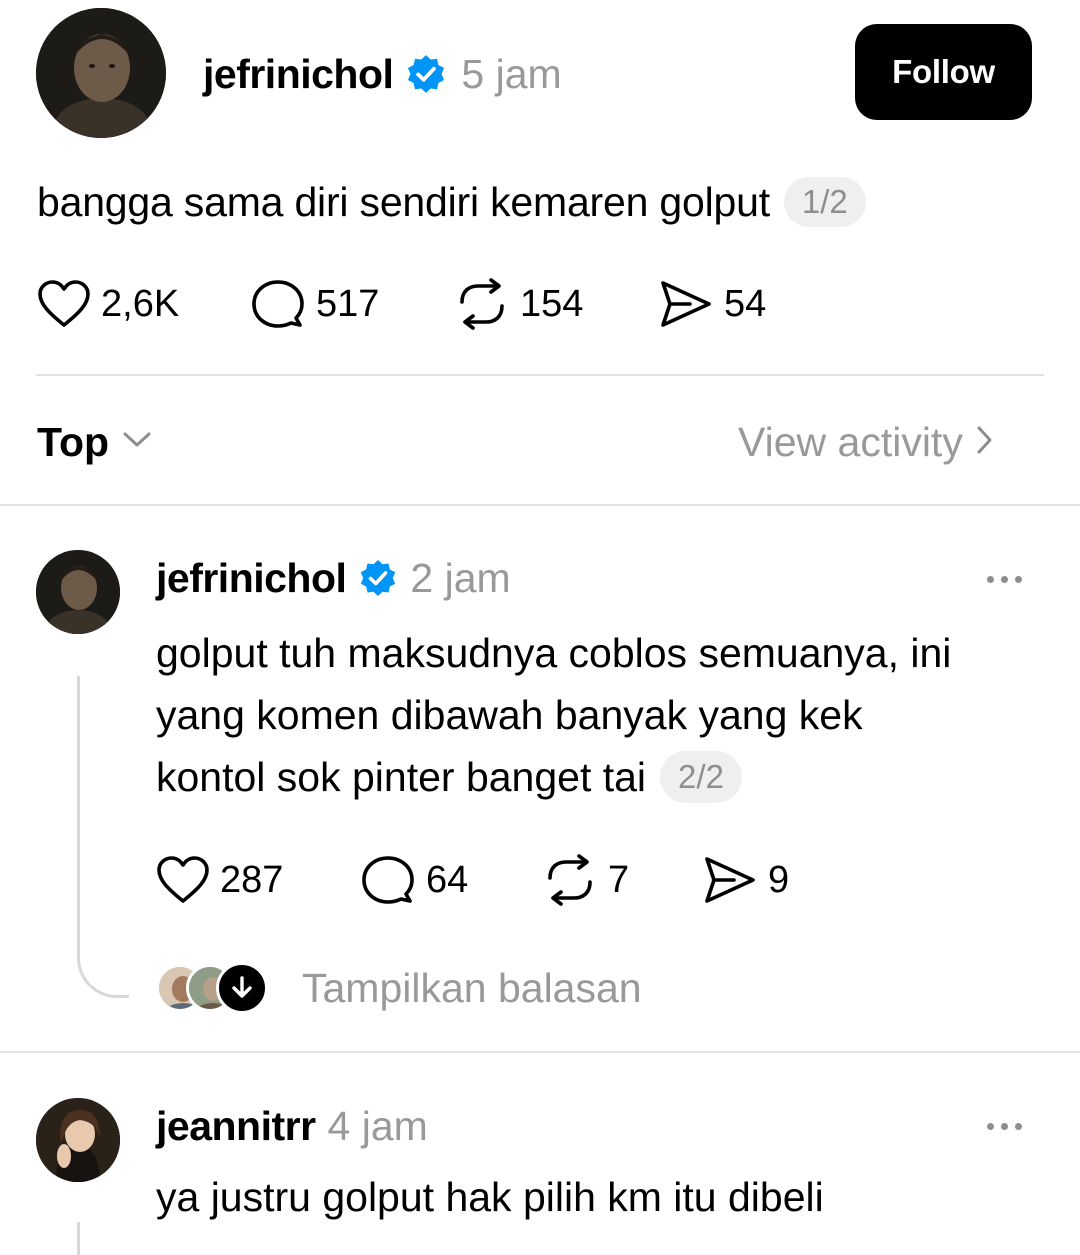 The image size is (1080, 1255). What do you see at coordinates (377, 1125) in the screenshot?
I see `reply-time: 4 jam` at bounding box center [377, 1125].